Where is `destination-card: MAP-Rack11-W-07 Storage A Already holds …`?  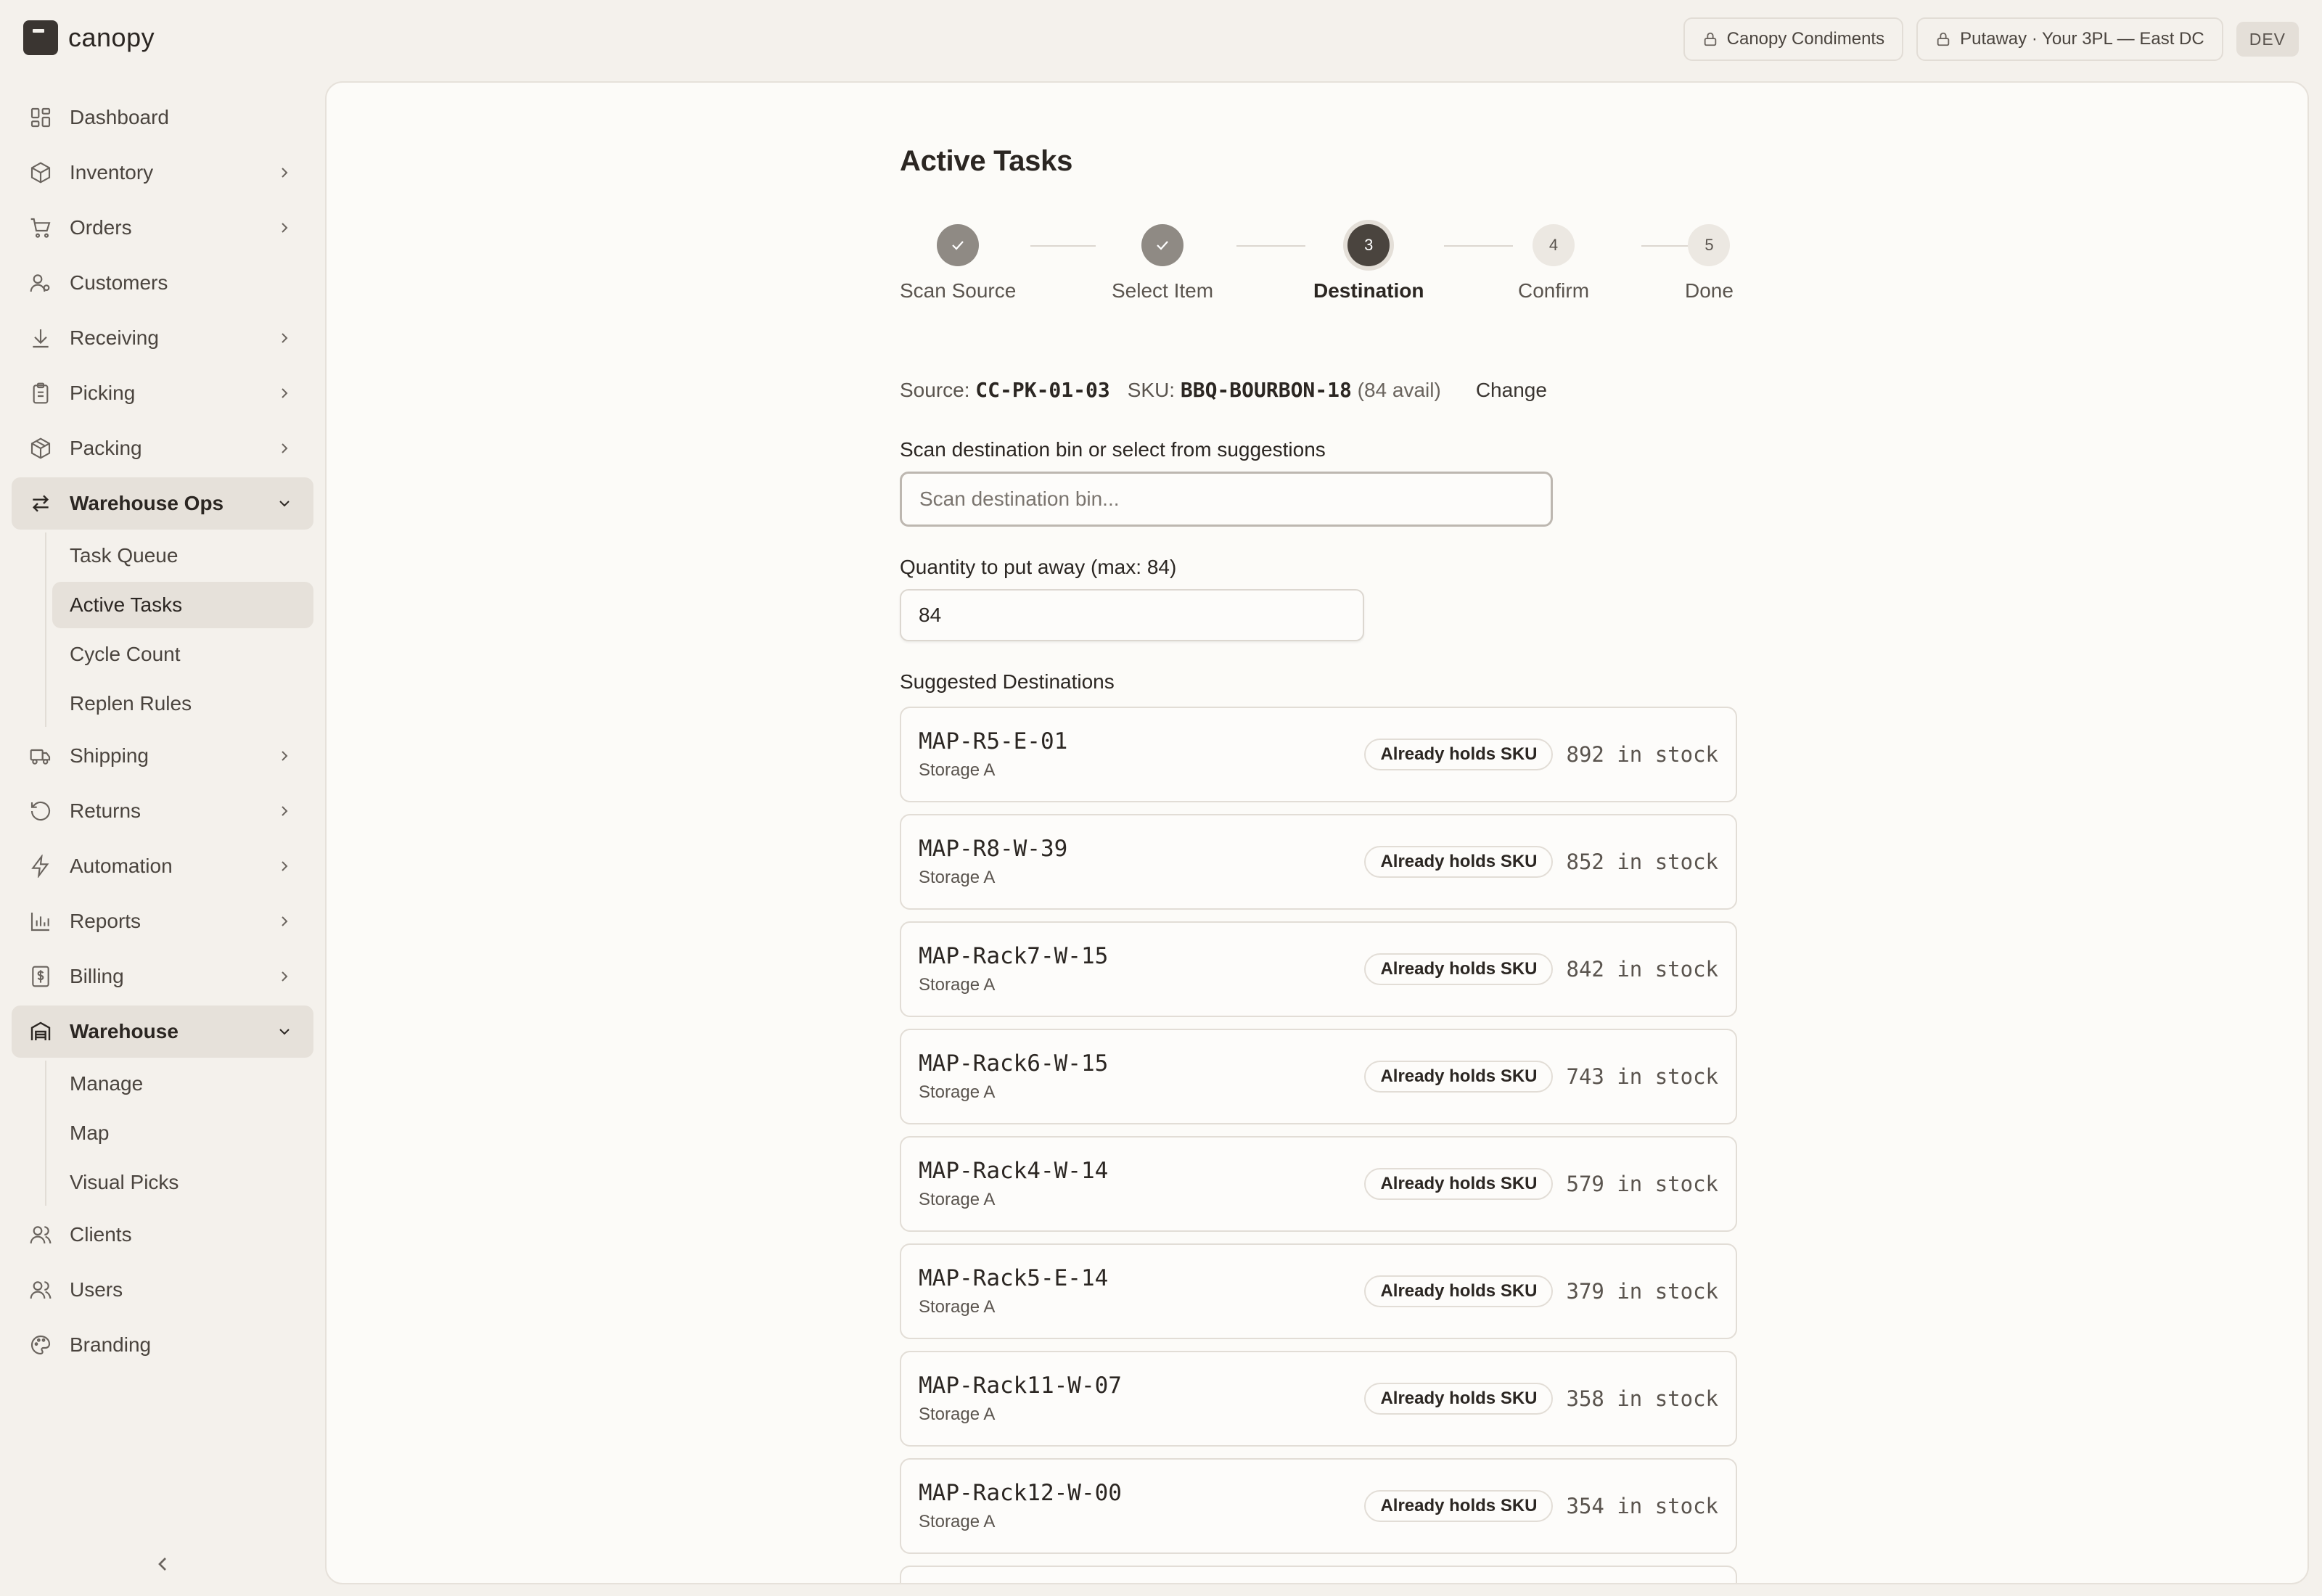
destination-card: MAP-Rack11-W-07 Storage A Already holds … is located at coordinates (1318, 1399).